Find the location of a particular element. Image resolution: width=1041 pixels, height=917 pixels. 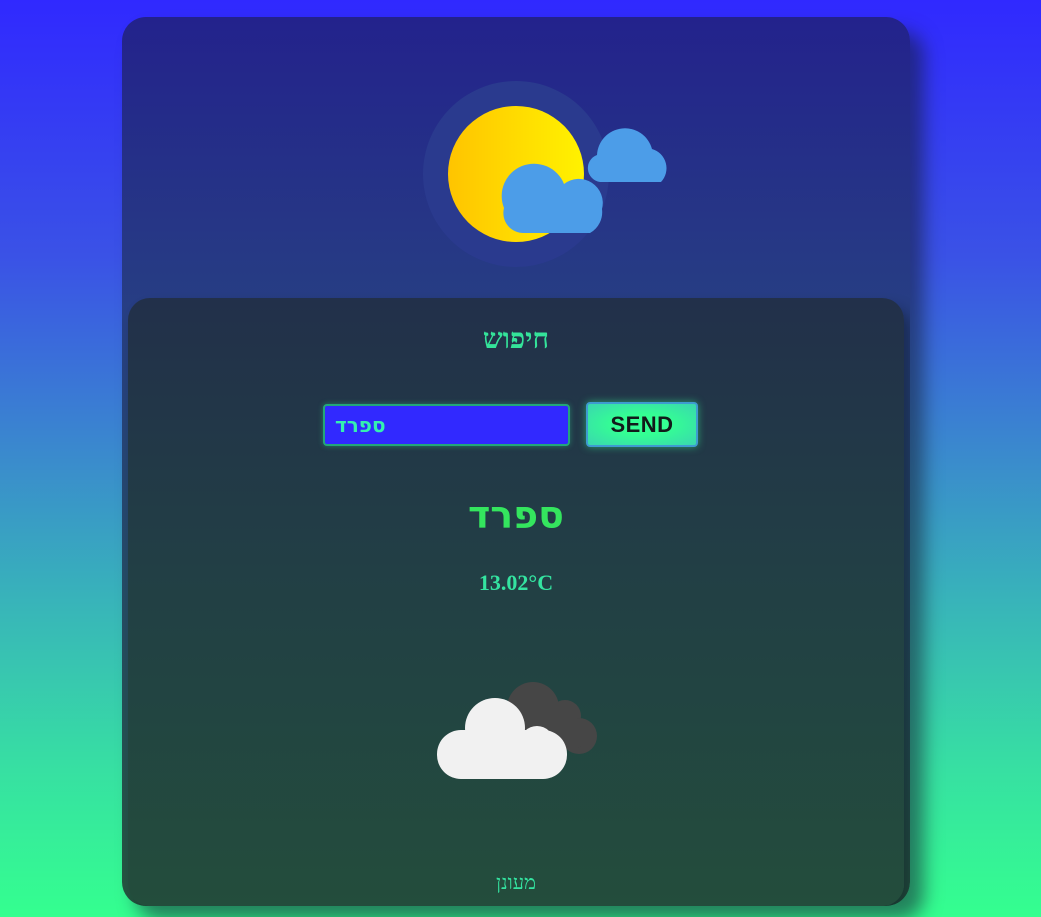

sun-behind-clouds-icon is located at coordinates (545, 174).